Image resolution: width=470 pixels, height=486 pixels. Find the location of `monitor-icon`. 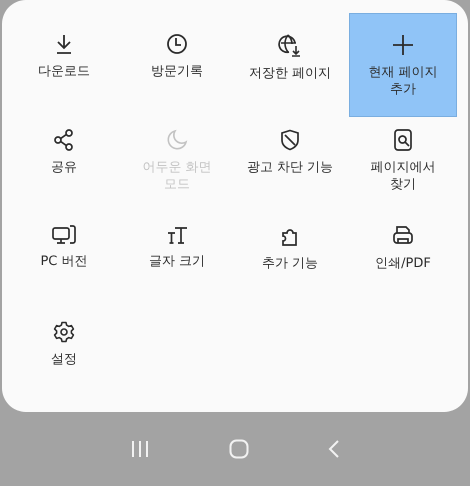

monitor-icon is located at coordinates (64, 235).